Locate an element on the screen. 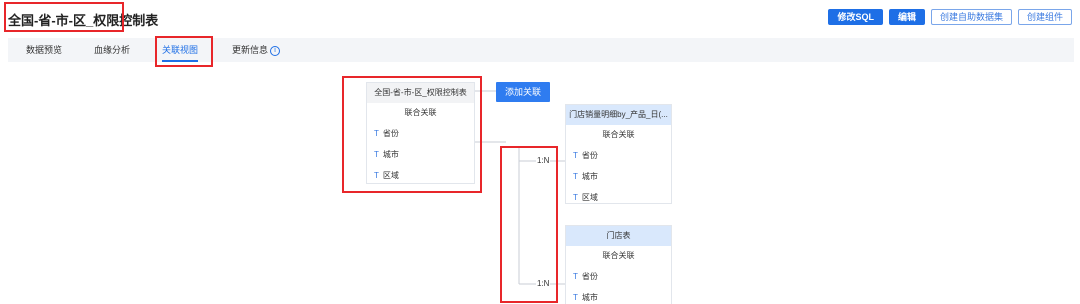  relation-connectors is located at coordinates (520, 187).